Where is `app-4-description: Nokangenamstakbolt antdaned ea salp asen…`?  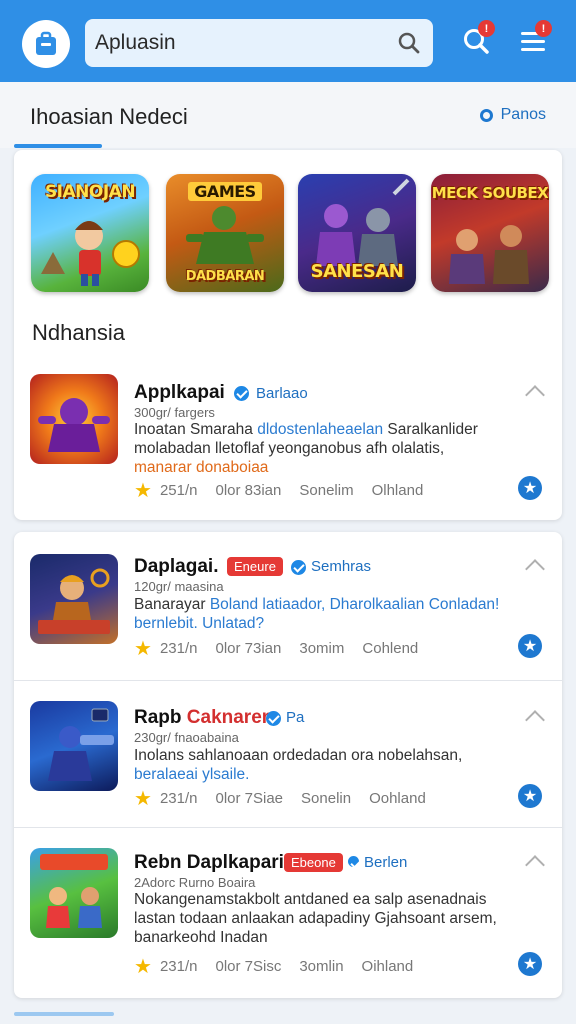 app-4-description: Nokangenamstakbolt antdaned ea salp asen… is located at coordinates (315, 918).